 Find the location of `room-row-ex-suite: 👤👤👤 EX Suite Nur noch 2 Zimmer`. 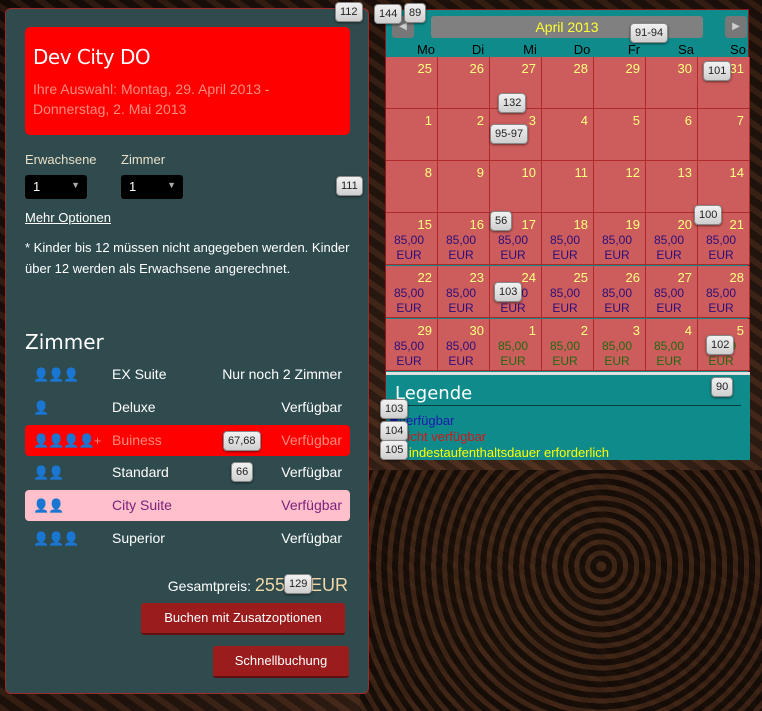

room-row-ex-suite: 👤👤👤 EX Suite Nur noch 2 Zimmer is located at coordinates (187, 374).